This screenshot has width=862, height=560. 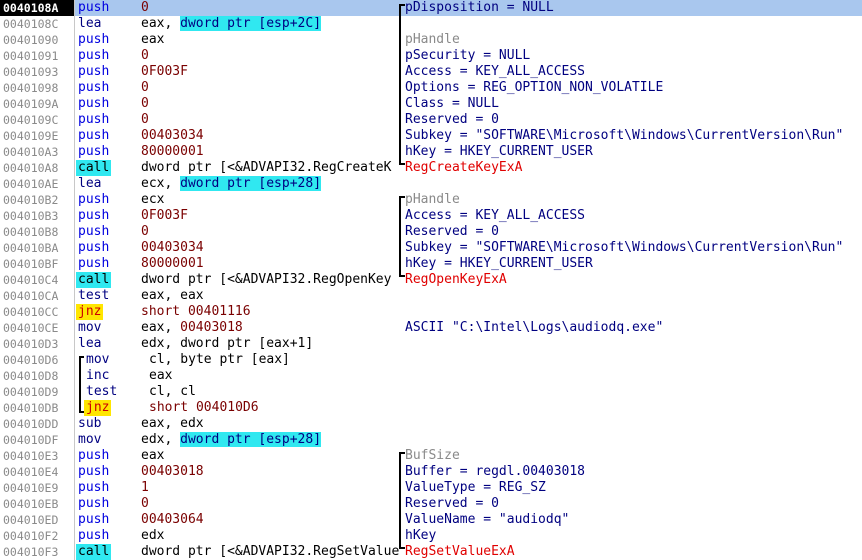 I want to click on loop-bracket-top, so click(x=81, y=357).